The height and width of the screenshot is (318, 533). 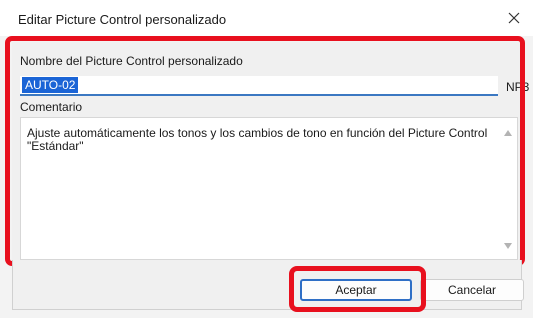 I want to click on accept-button: Aceptar, so click(x=356, y=290).